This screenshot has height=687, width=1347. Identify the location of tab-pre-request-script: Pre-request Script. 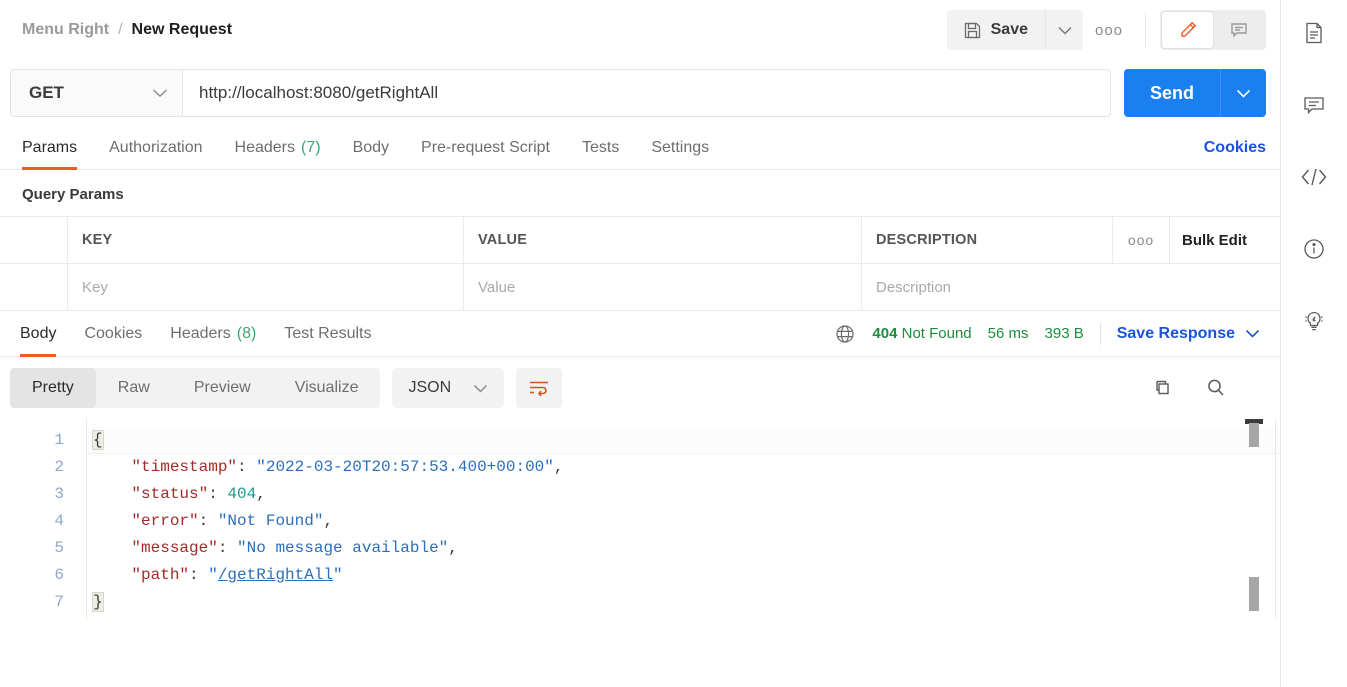
(485, 148).